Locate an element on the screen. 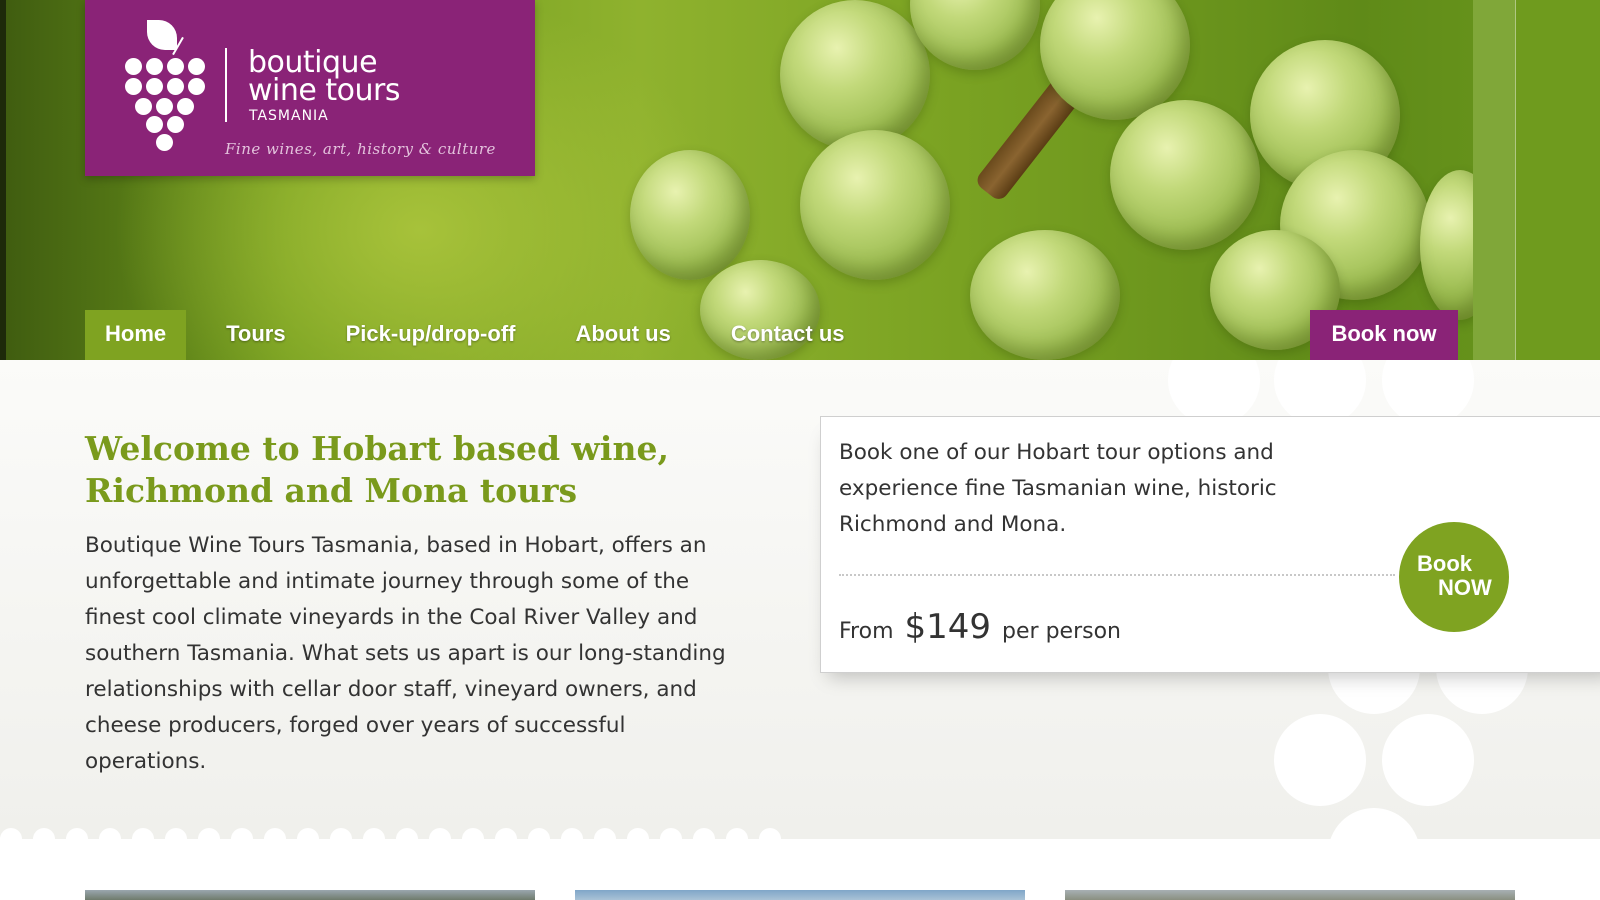 This screenshot has width=1600, height=900. logo-divider is located at coordinates (226, 85).